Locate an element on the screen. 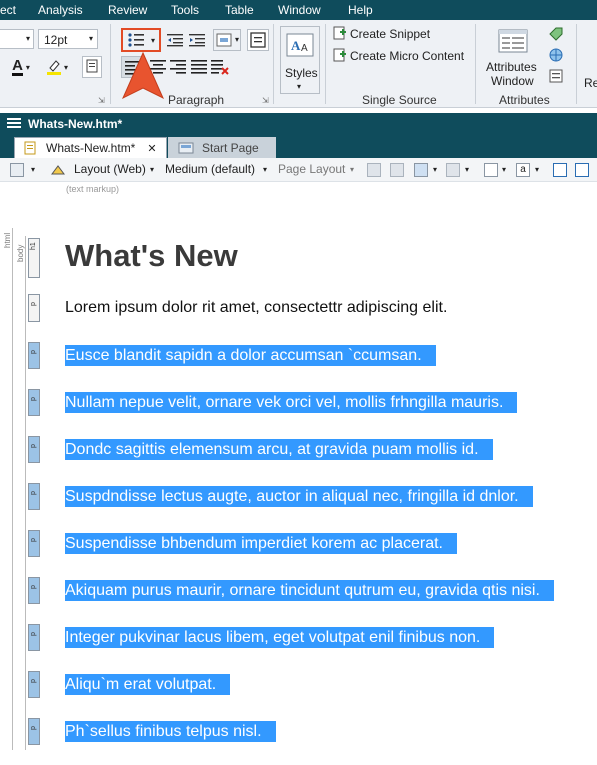 The image size is (597, 765). h1-tag-label: h1 is located at coordinates (33, 246).